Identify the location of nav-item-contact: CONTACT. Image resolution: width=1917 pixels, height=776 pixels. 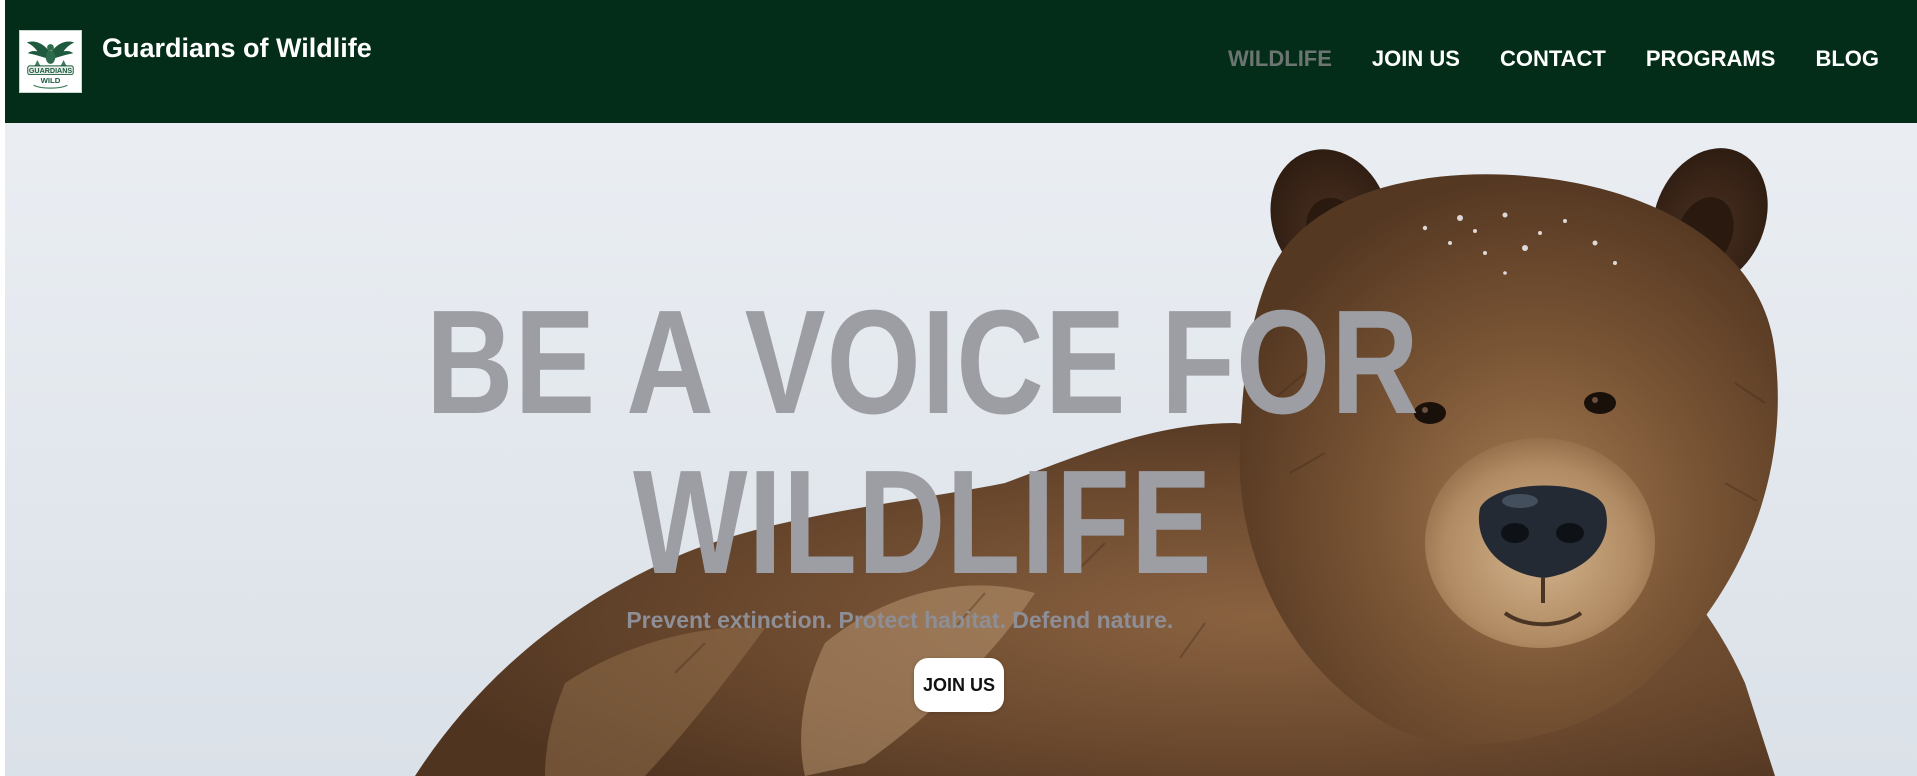
(1553, 59).